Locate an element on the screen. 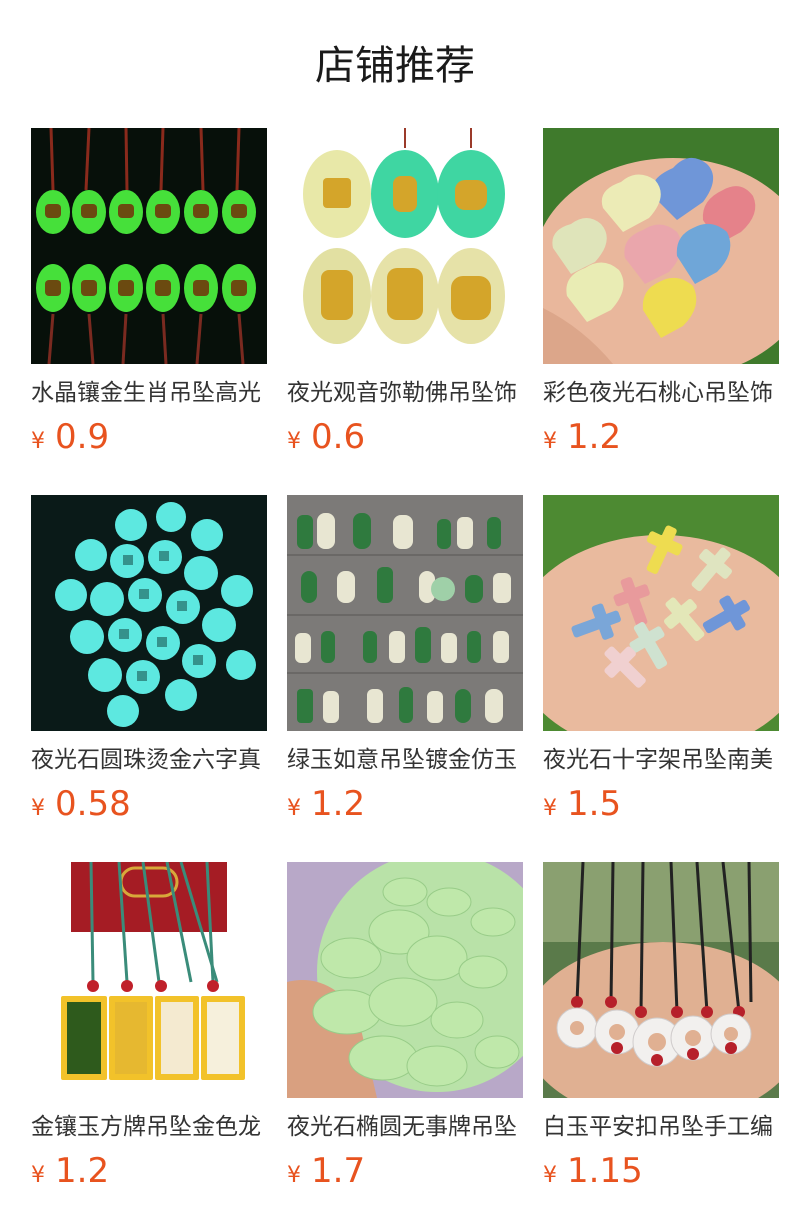  product-card: 白玉平安扣吊坠手工编 ¥1.15 is located at coordinates (661, 1032).